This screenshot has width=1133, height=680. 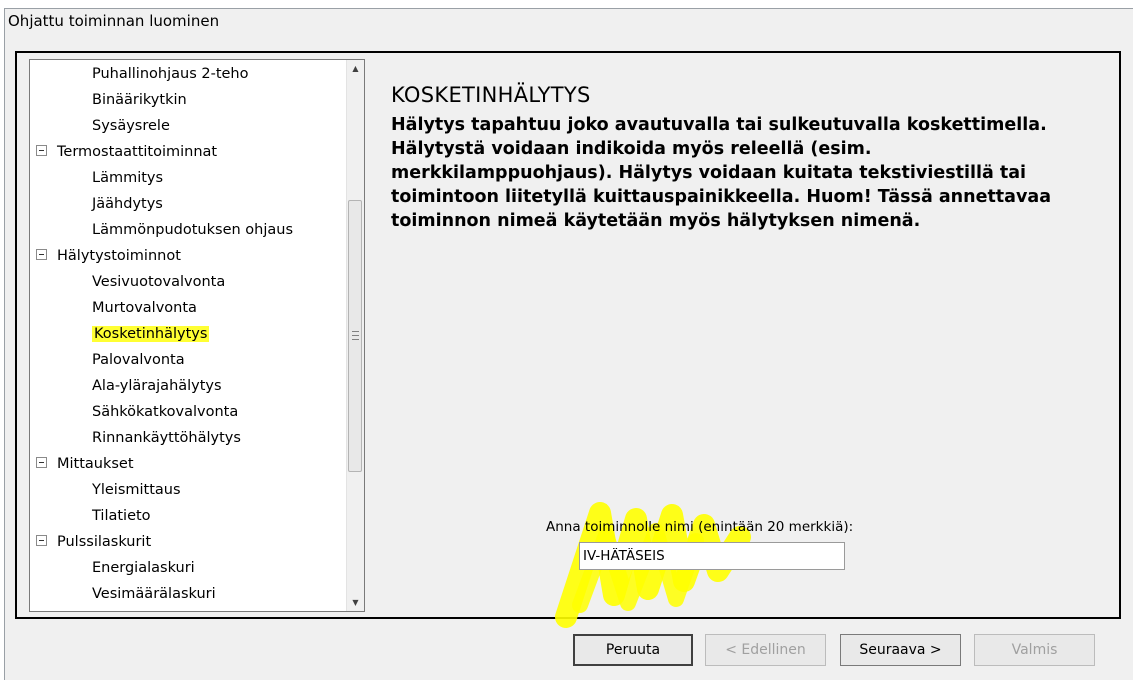 I want to click on tree-item-label: Yleismittaus, so click(x=136, y=490).